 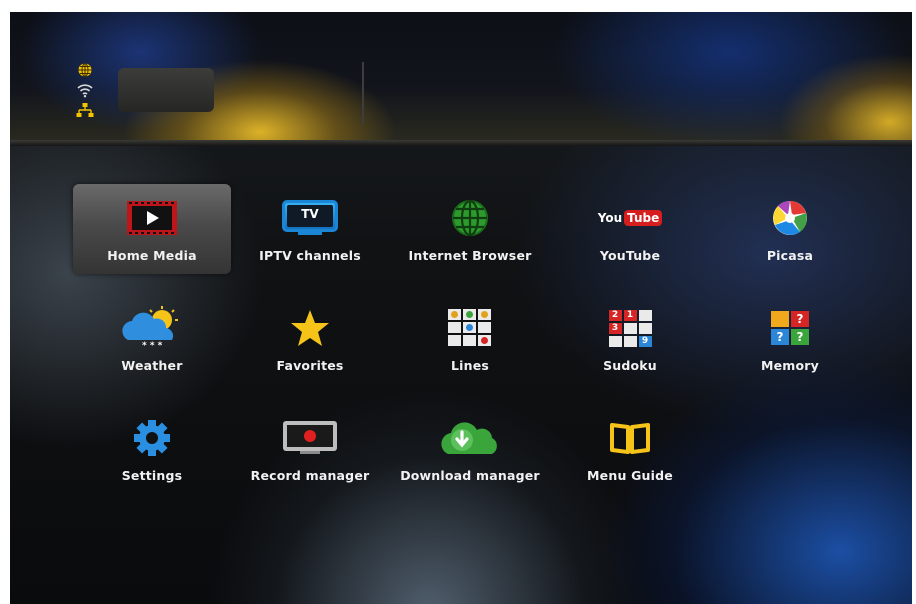 What do you see at coordinates (610, 218) in the screenshot?
I see `youtube-logo-you: You` at bounding box center [610, 218].